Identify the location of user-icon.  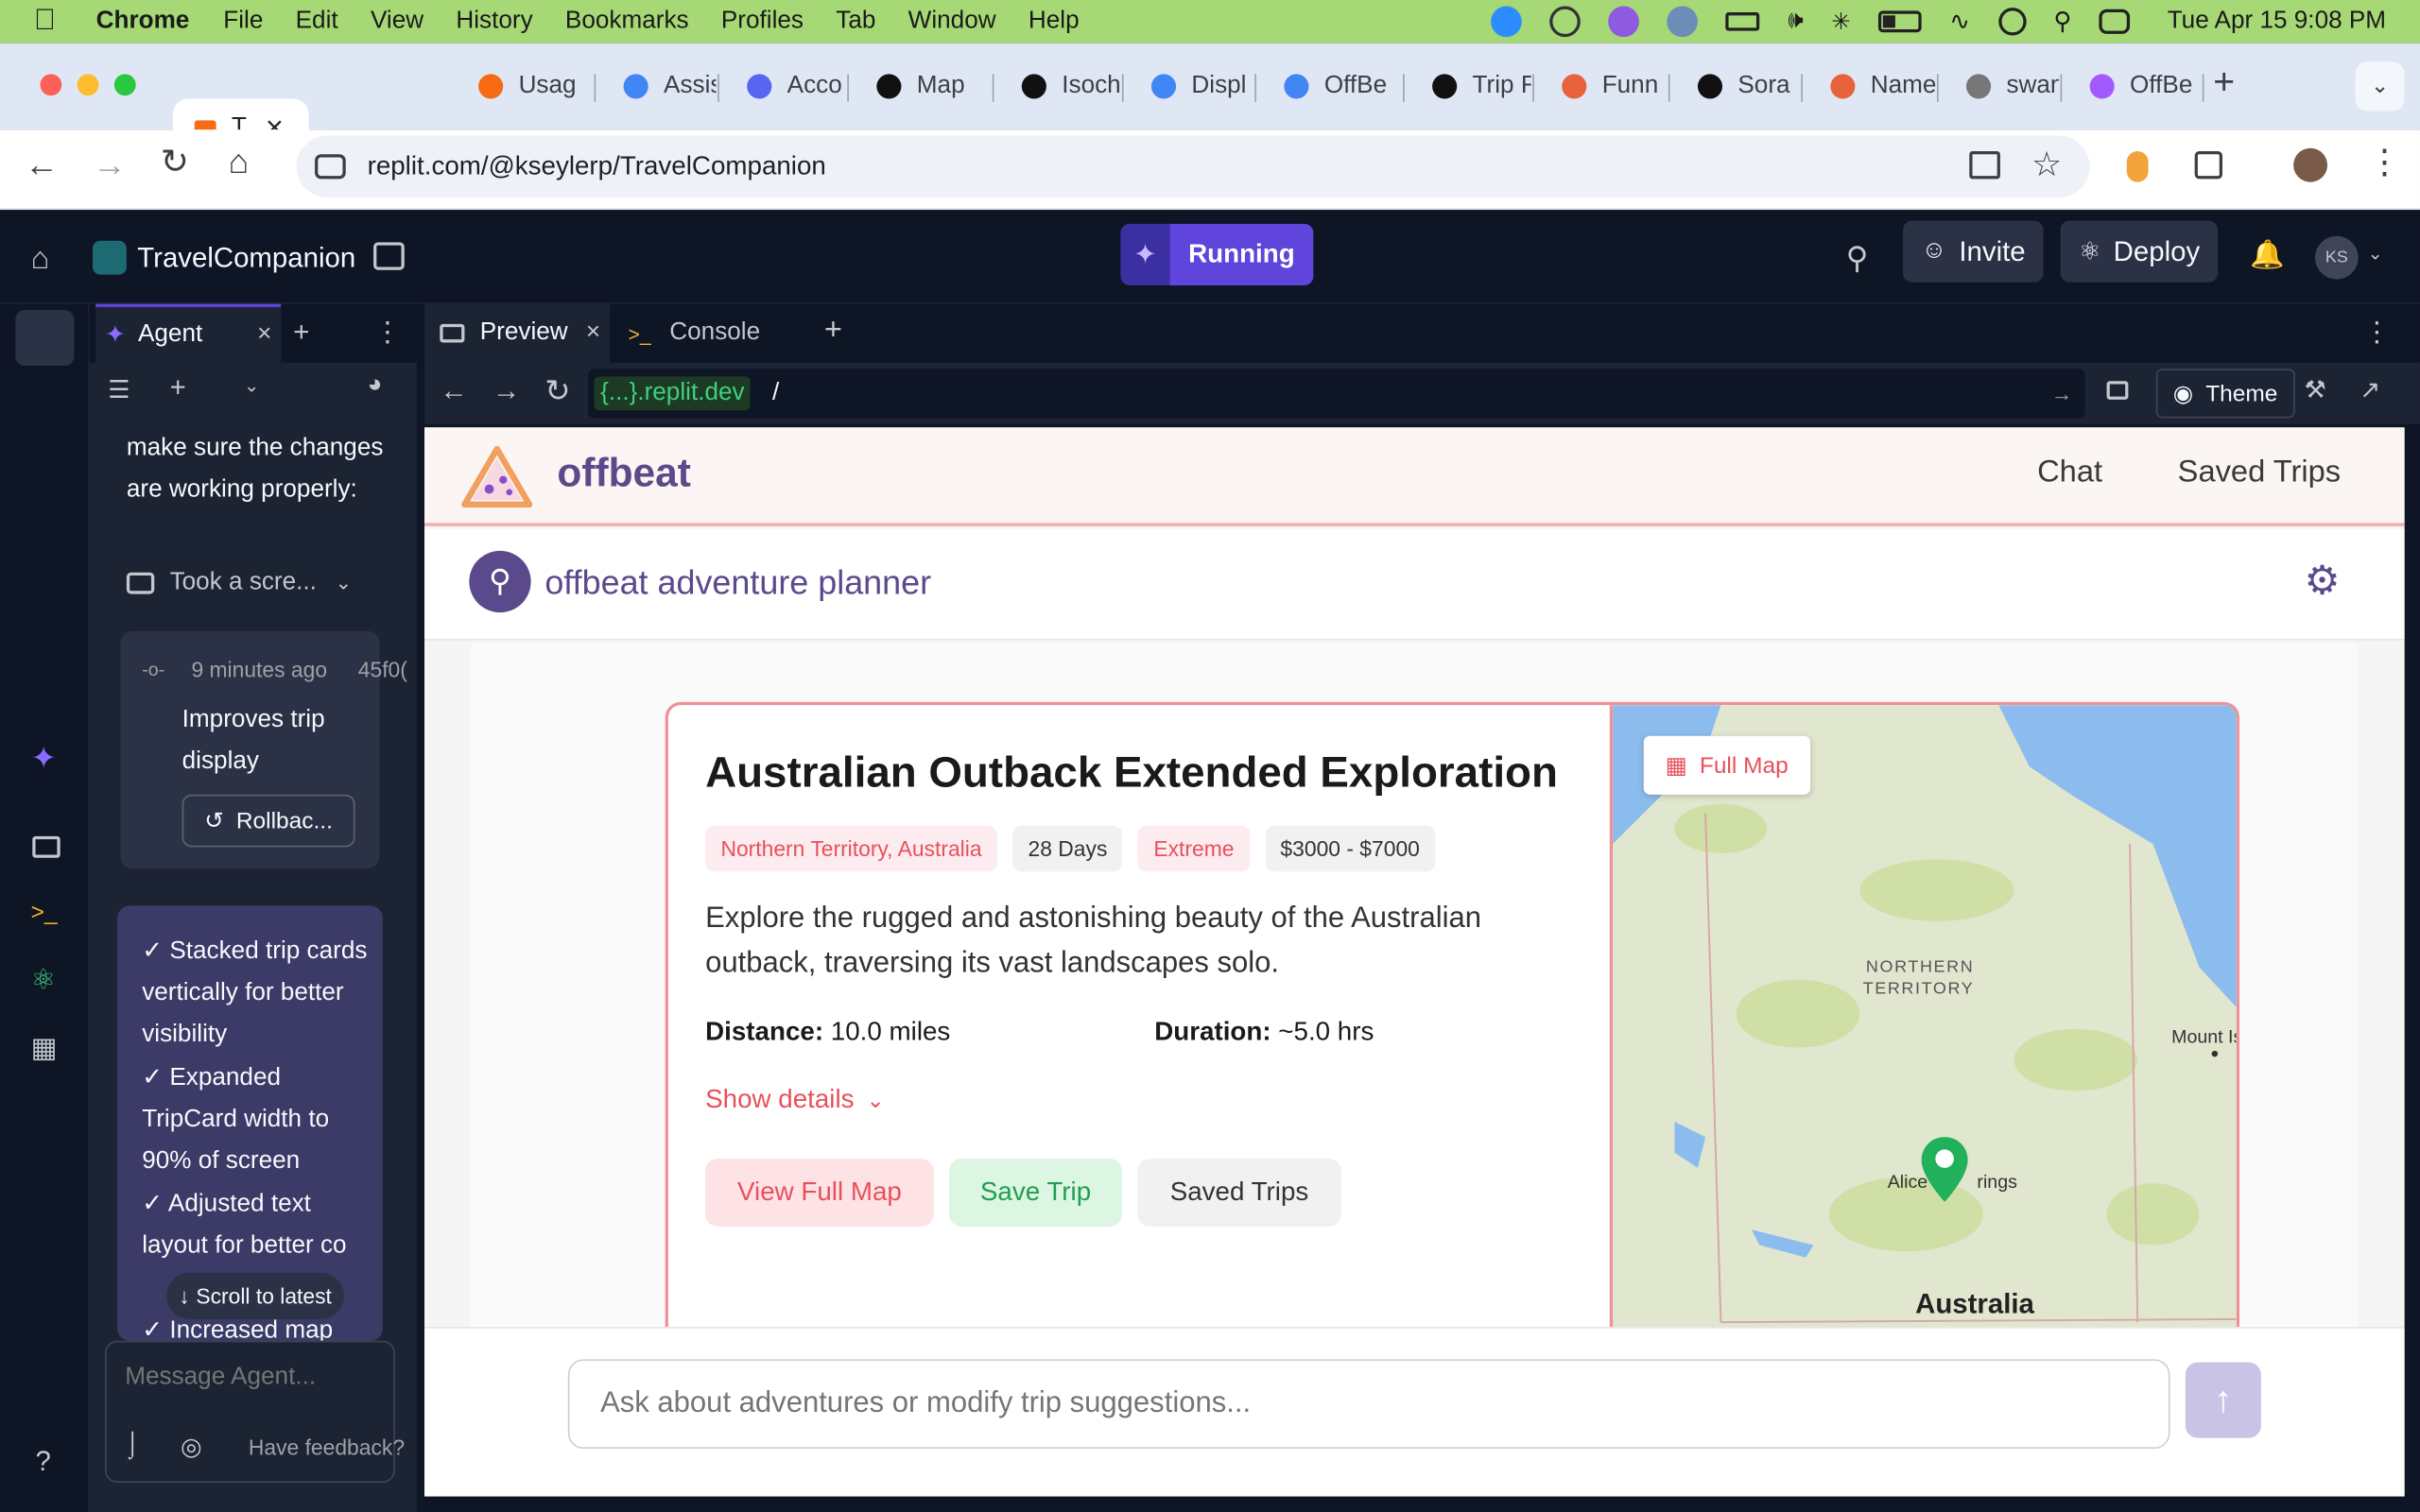
(2012, 22).